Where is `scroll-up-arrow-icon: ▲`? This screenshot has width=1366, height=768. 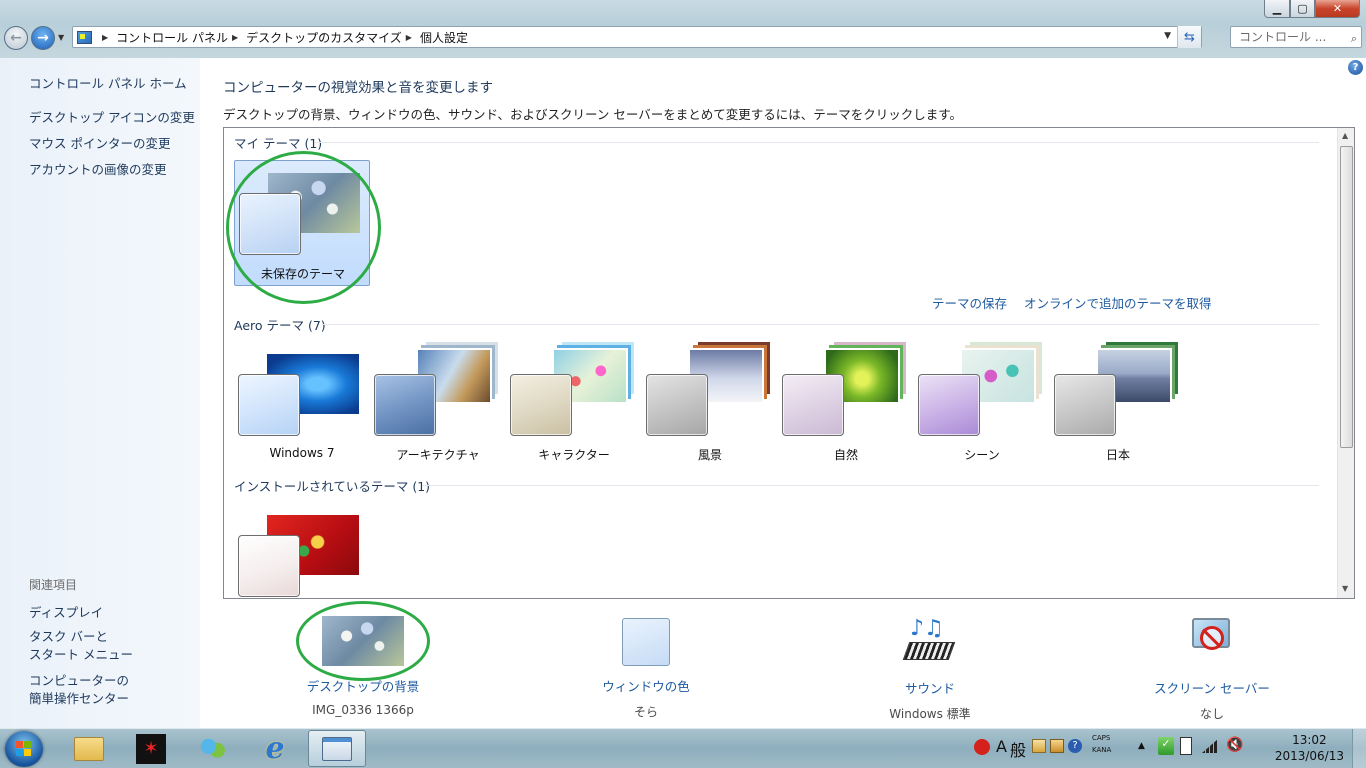 scroll-up-arrow-icon: ▲ is located at coordinates (1345, 135).